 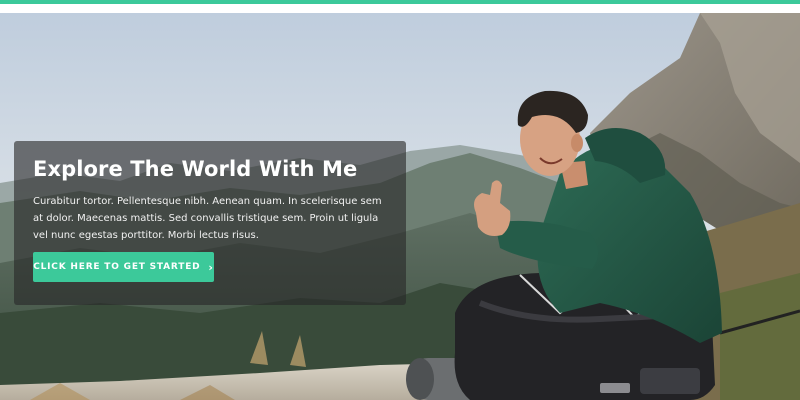 What do you see at coordinates (211, 267) in the screenshot?
I see `chevron-right-icon: ›` at bounding box center [211, 267].